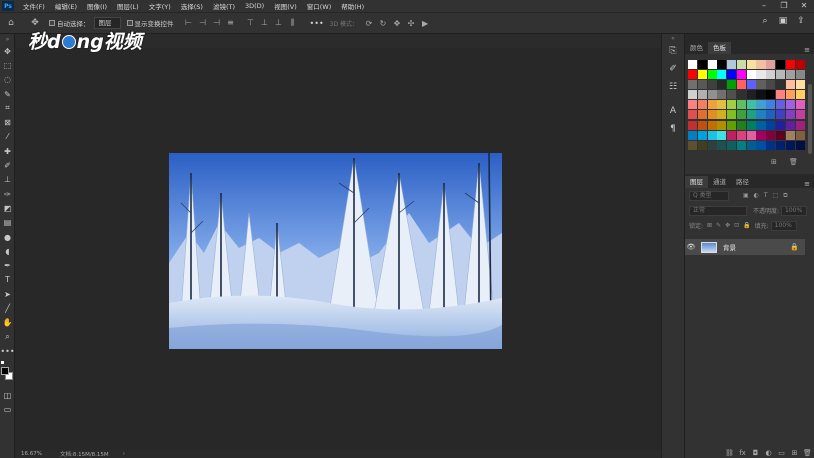 The width and height of the screenshot is (814, 458). What do you see at coordinates (11, 363) in the screenshot?
I see `swap-colors-icon` at bounding box center [11, 363].